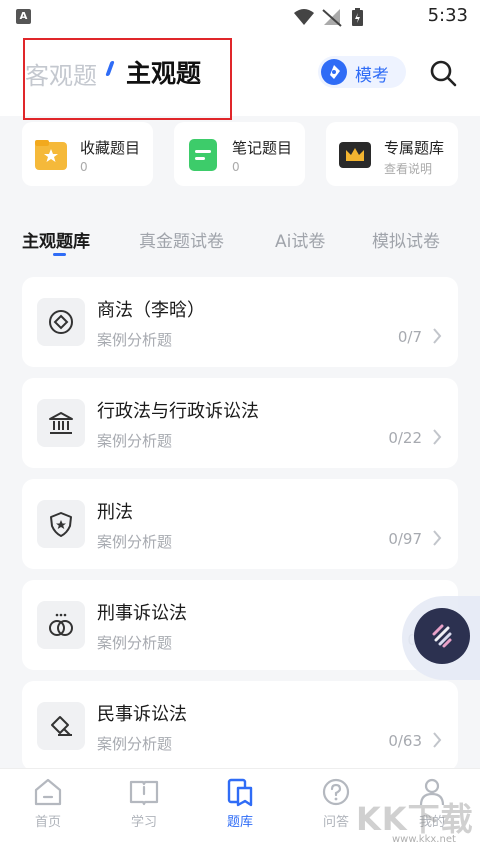  Describe the element at coordinates (144, 793) in the screenshot. I see `book-icon` at that location.